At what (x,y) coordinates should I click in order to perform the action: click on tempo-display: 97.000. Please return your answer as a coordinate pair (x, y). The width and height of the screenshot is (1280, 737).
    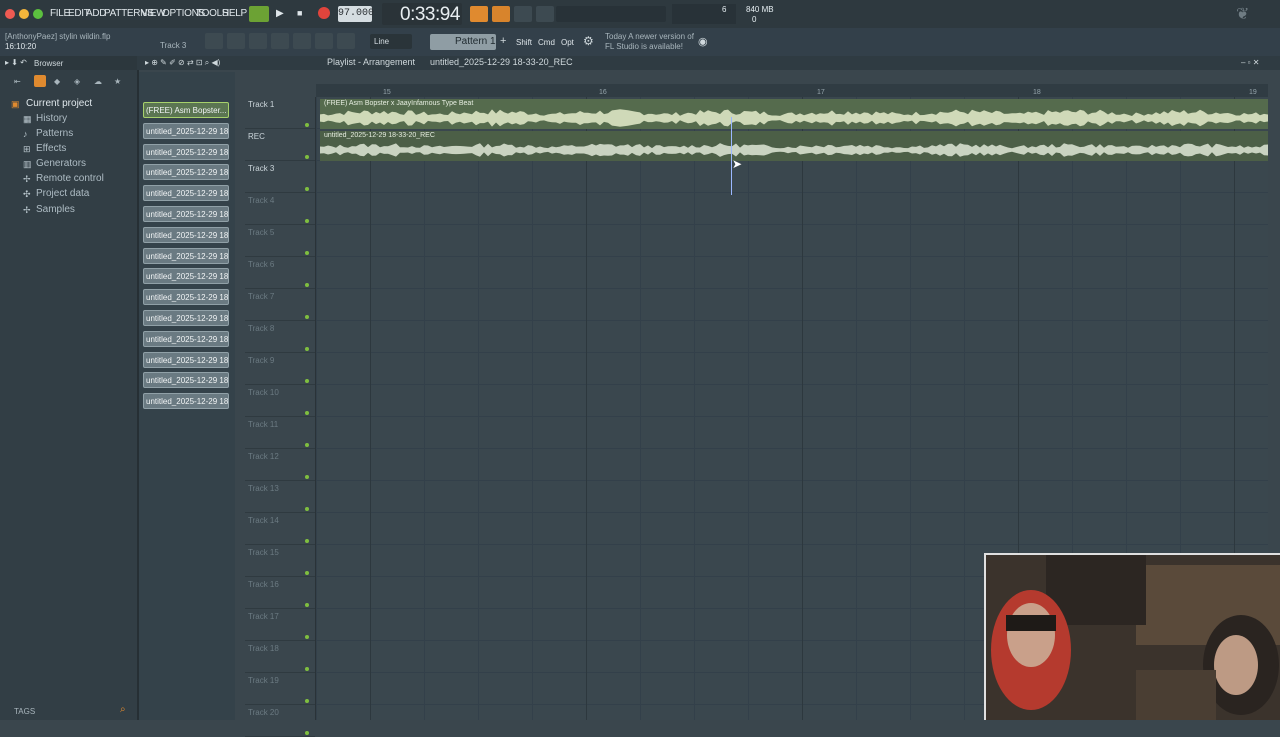
    Looking at the image, I should click on (356, 14).